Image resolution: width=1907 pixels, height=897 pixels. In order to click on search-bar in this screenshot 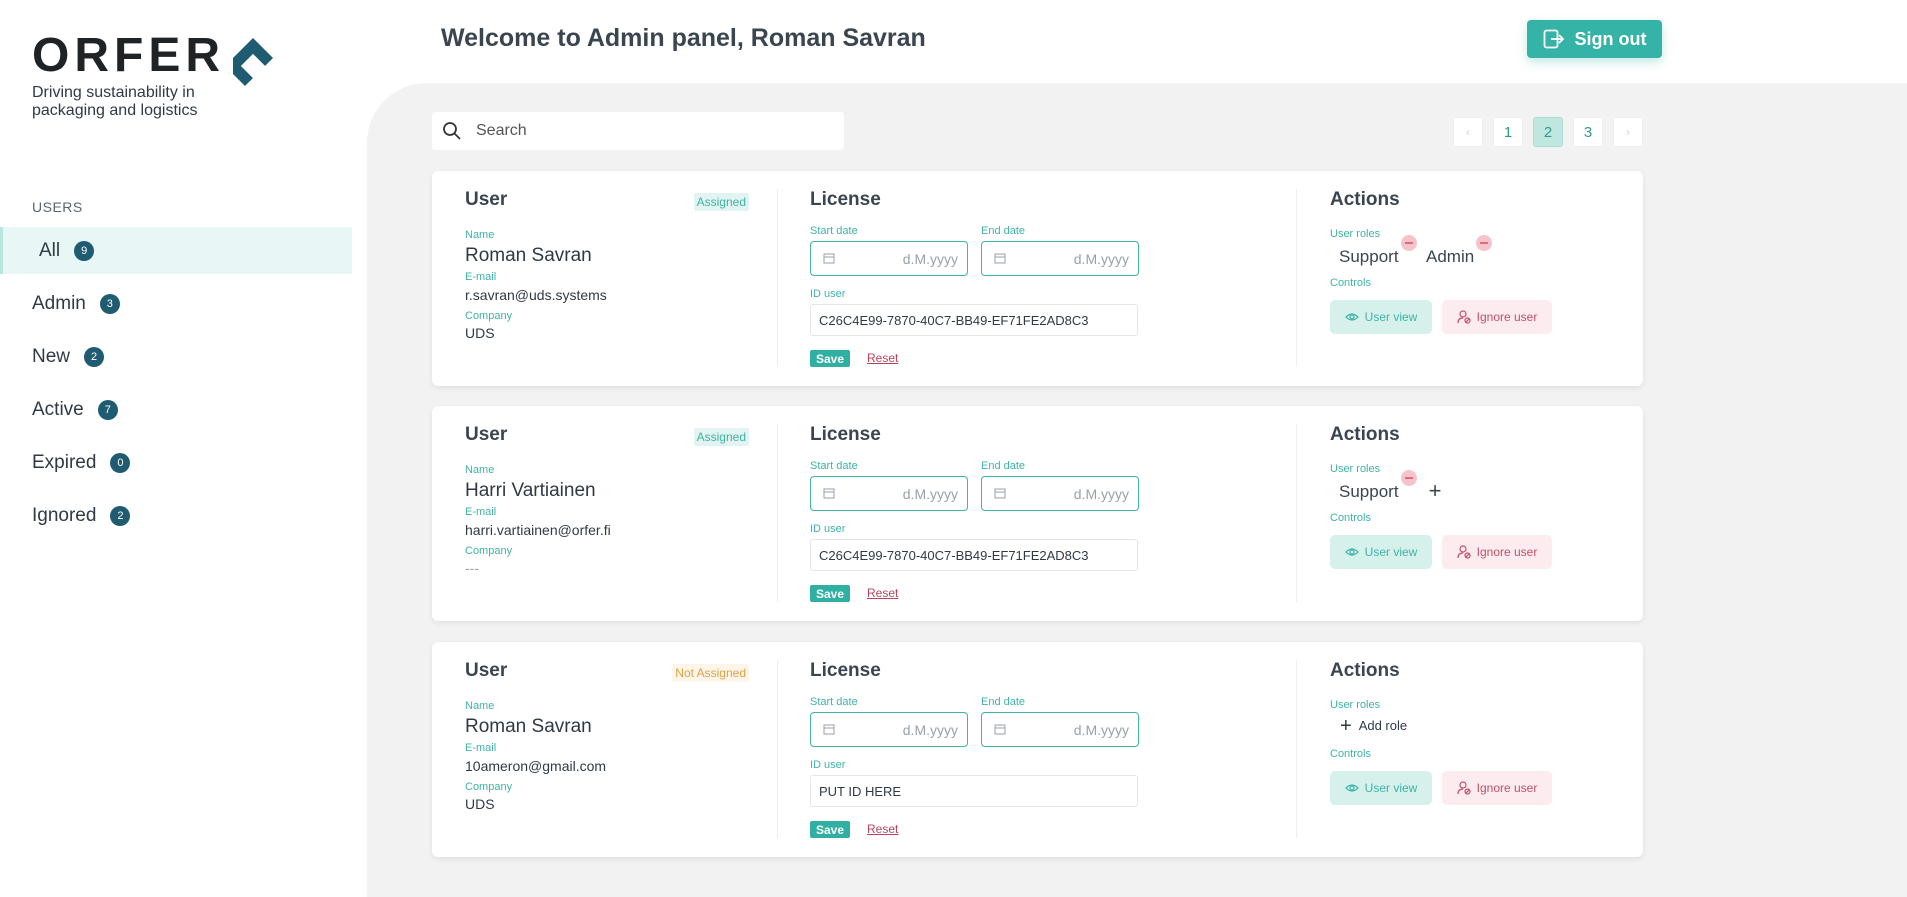, I will do `click(638, 131)`.